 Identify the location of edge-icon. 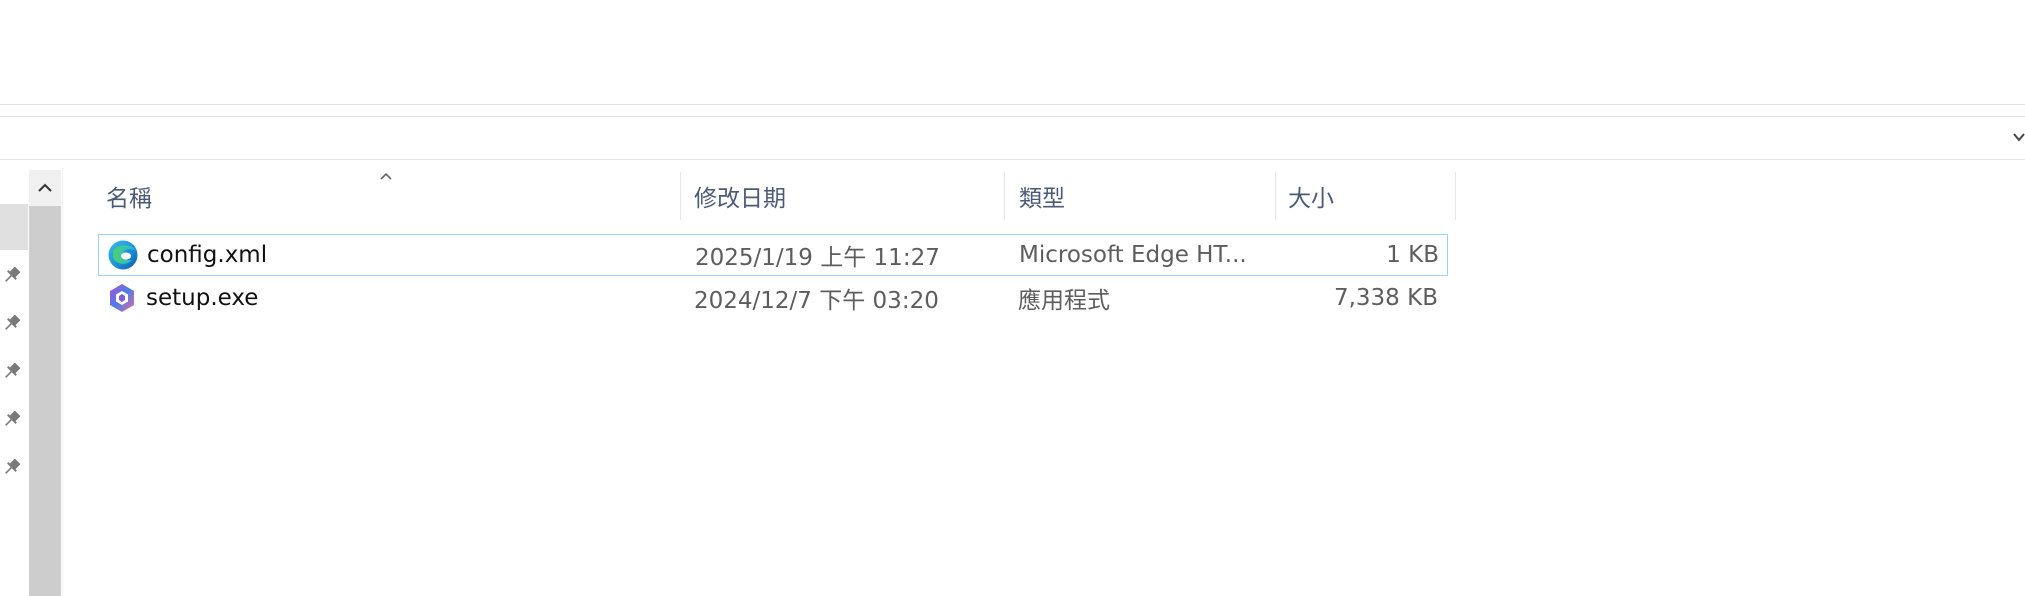
(123, 255).